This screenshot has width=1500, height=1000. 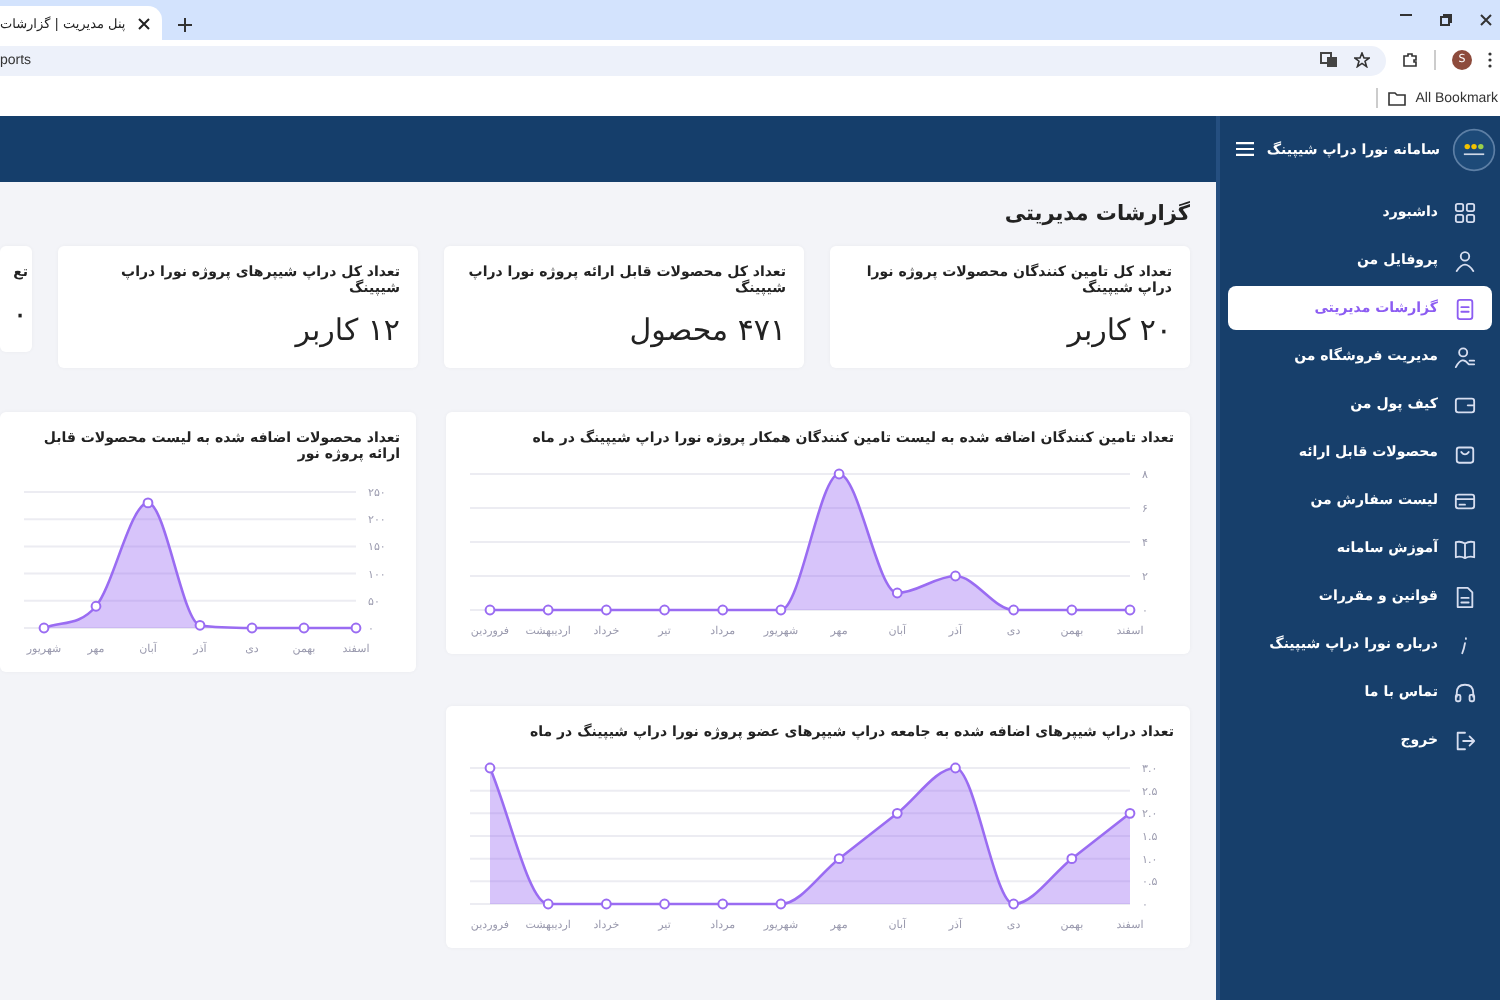 What do you see at coordinates (1465, 260) in the screenshot?
I see `person-icon` at bounding box center [1465, 260].